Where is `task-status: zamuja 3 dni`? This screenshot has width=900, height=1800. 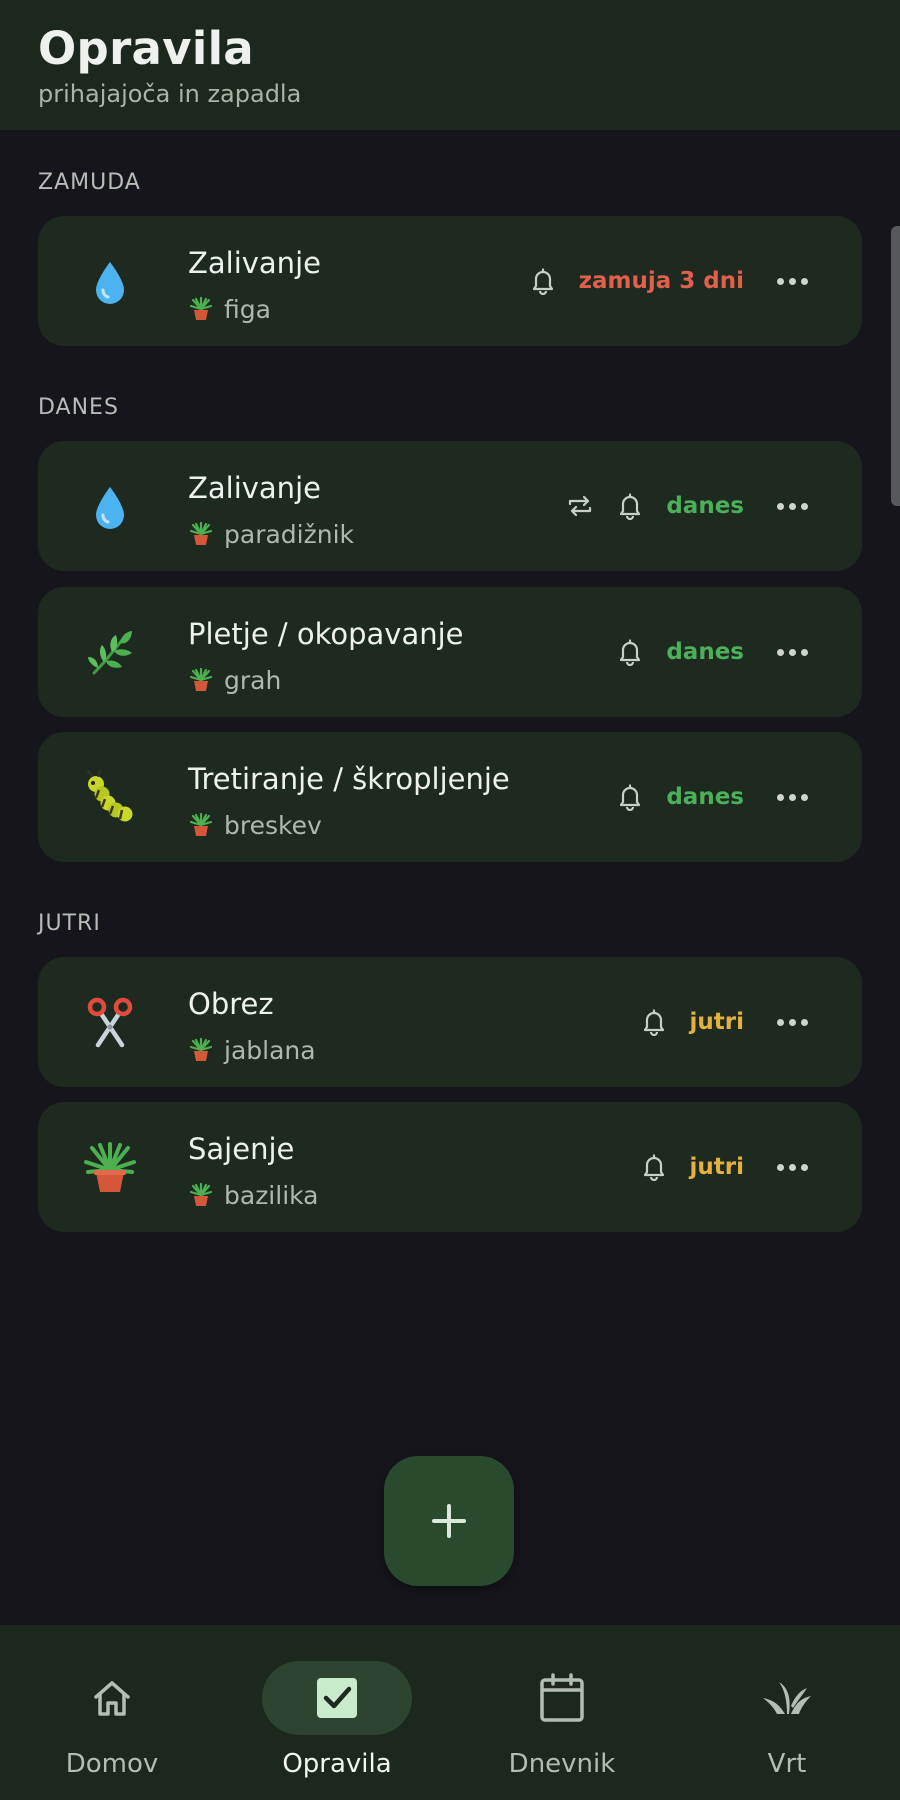 task-status: zamuja 3 dni is located at coordinates (661, 281).